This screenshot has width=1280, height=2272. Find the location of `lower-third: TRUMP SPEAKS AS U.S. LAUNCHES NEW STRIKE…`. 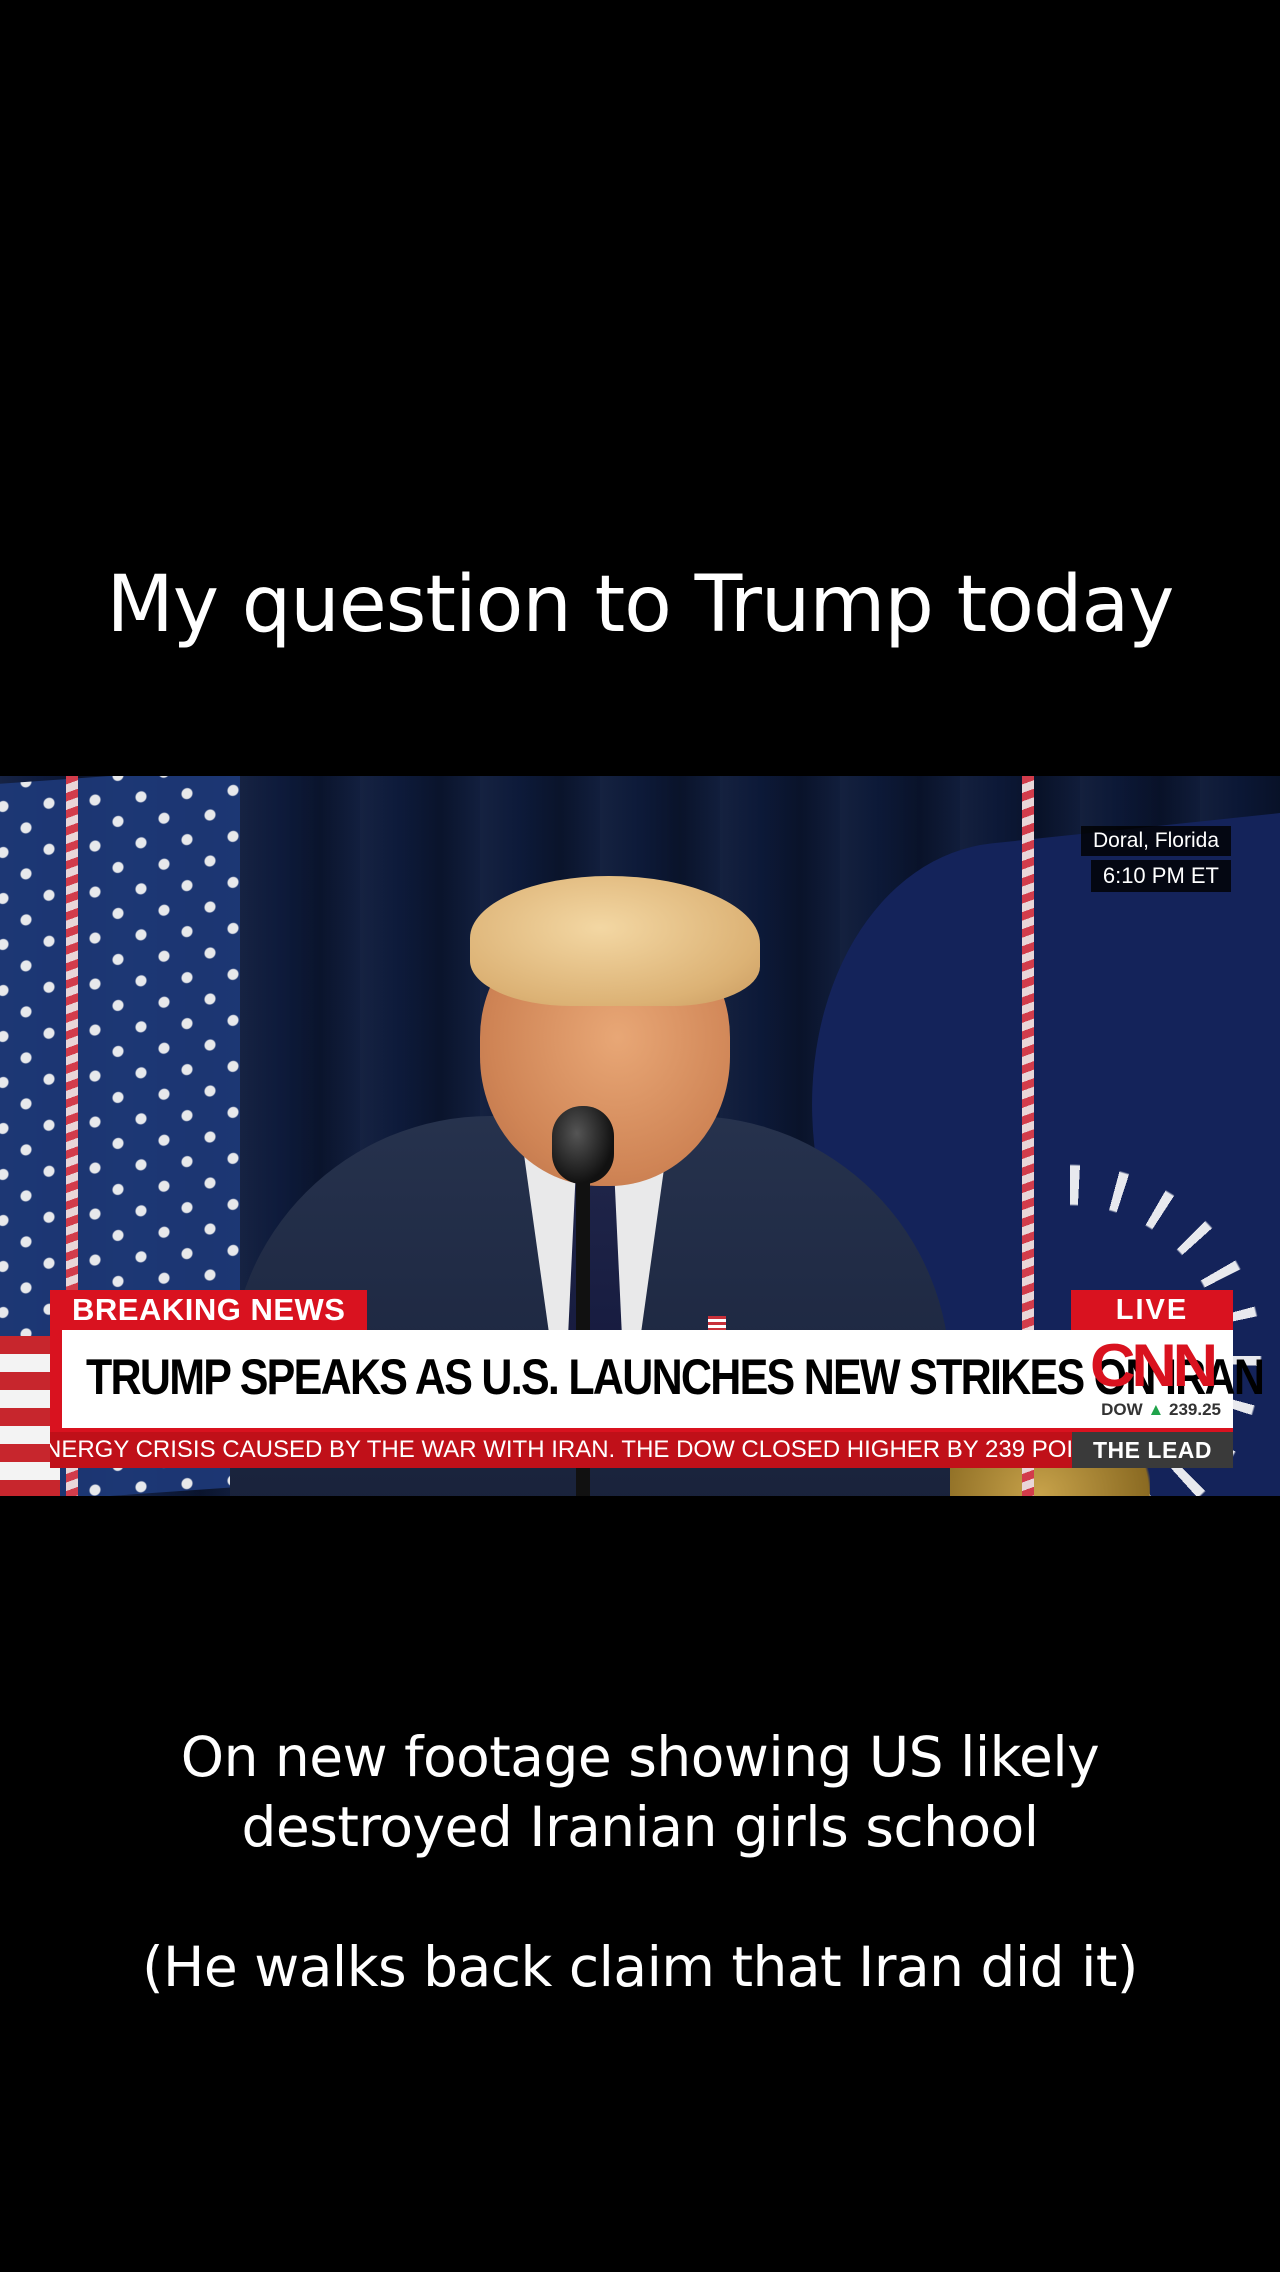

lower-third: TRUMP SPEAKS AS U.S. LAUNCHES NEW STRIKE… is located at coordinates (657, 1381).